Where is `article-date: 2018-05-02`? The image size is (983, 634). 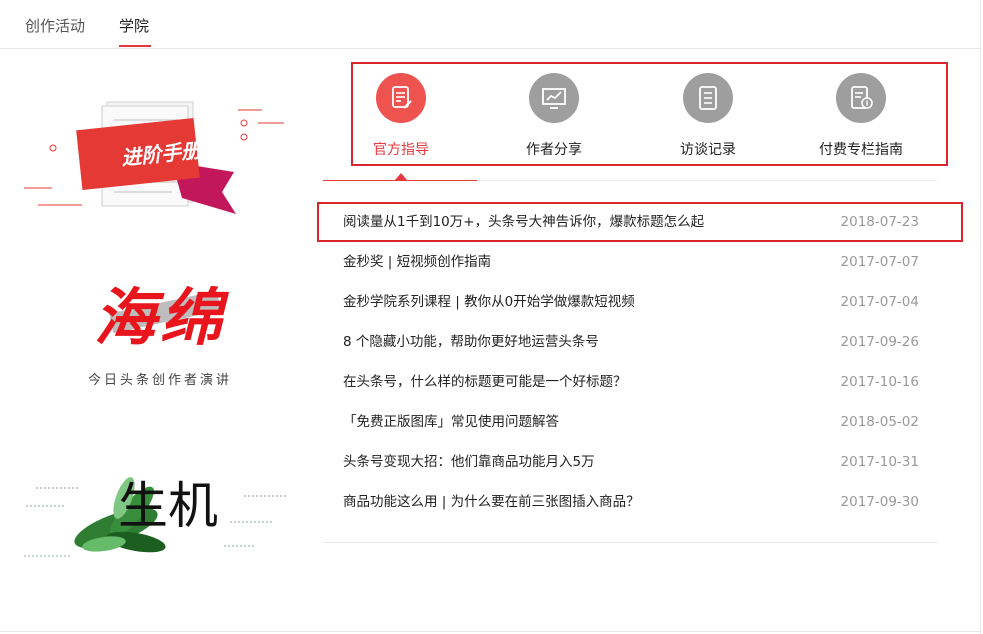 article-date: 2018-05-02 is located at coordinates (879, 422).